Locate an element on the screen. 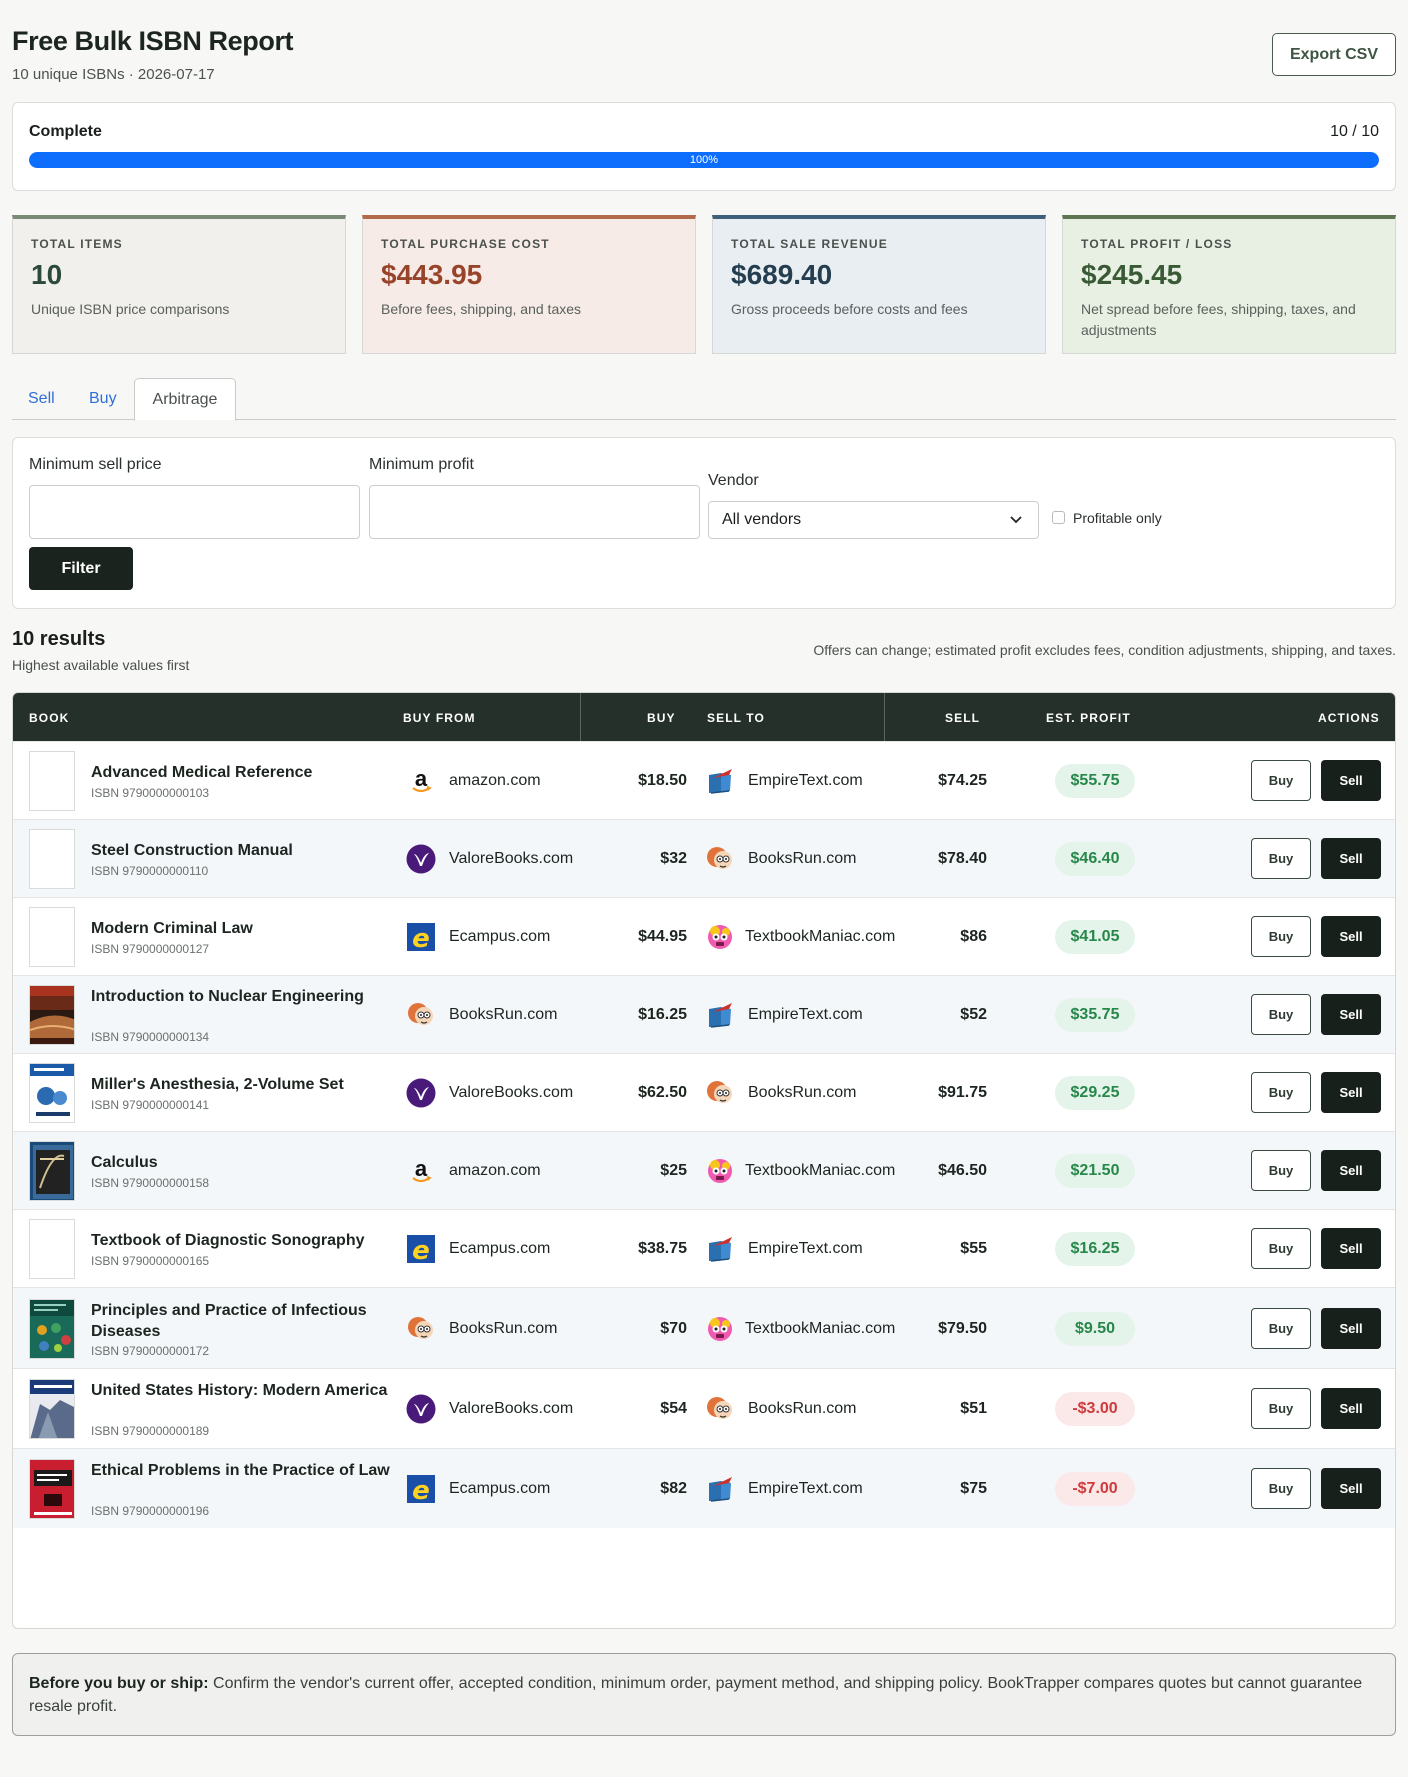 The image size is (1408, 1777). sell-price: $75 is located at coordinates (973, 1488).